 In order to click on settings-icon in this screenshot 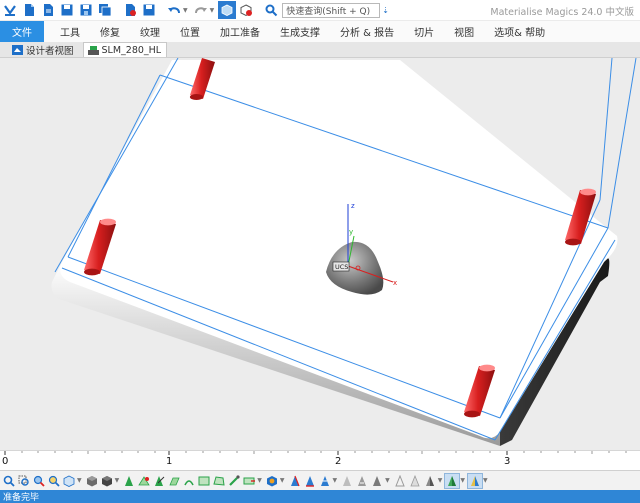, I will do `click(271, 10)`.